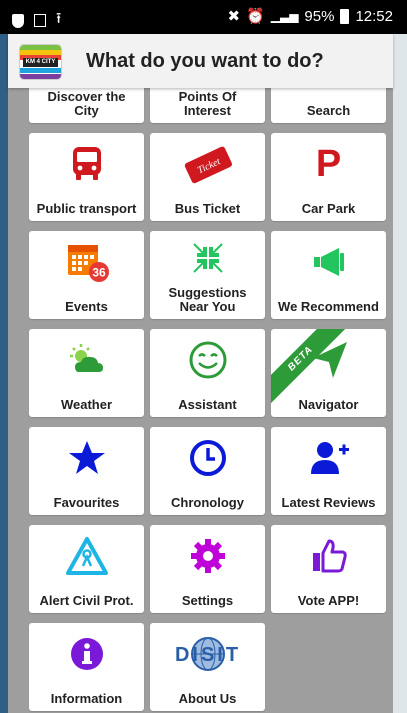 The width and height of the screenshot is (407, 713). Describe the element at coordinates (400, 356) in the screenshot. I see `background-right` at that location.